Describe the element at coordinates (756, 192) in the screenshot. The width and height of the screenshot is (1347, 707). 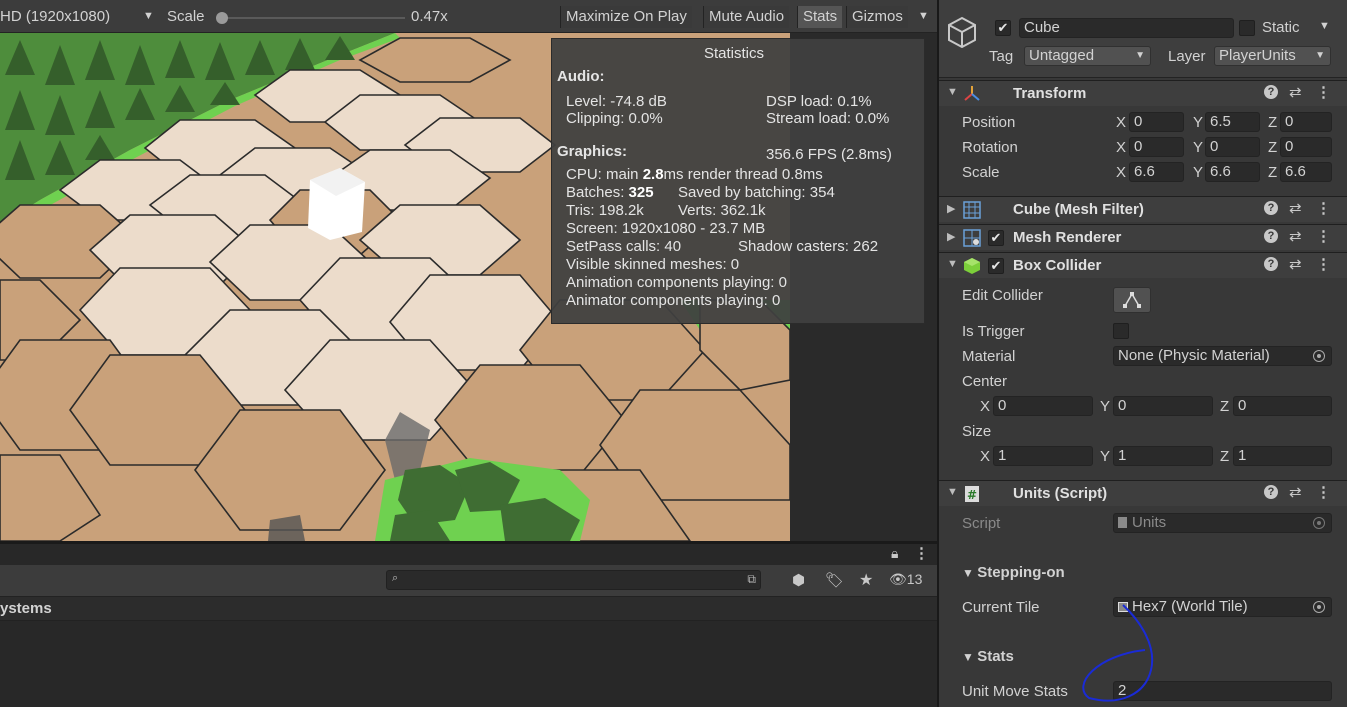
I see `saved-by-batching: Saved by batching: 354` at that location.